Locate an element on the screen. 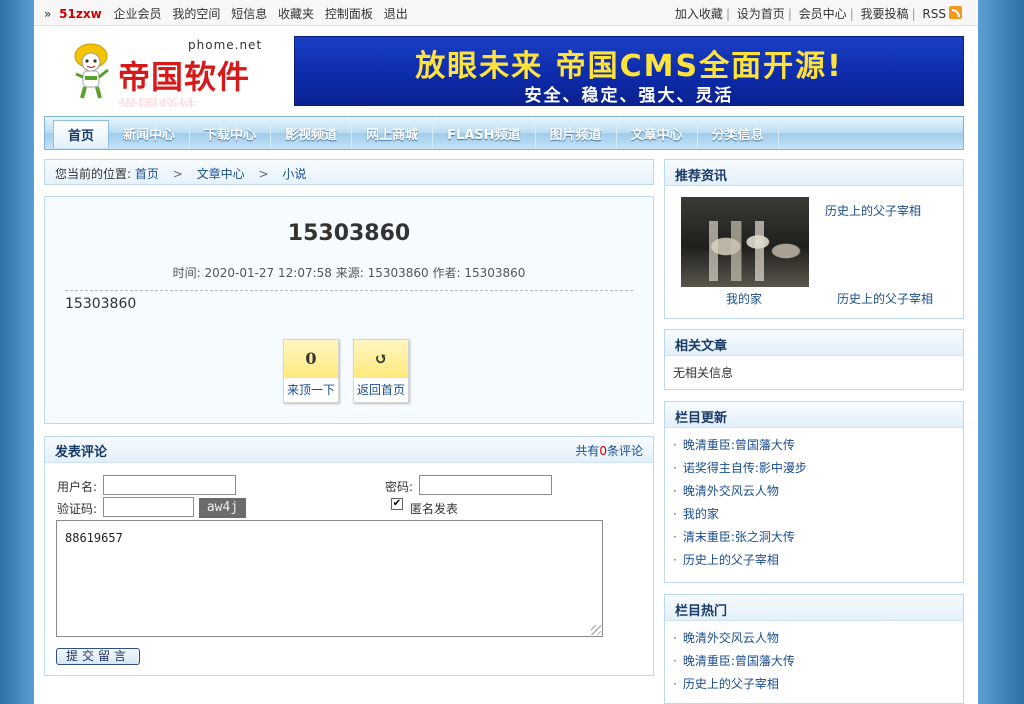 Image resolution: width=1024 pixels, height=704 pixels. enterprise-member-link: 企业会员 is located at coordinates (138, 14).